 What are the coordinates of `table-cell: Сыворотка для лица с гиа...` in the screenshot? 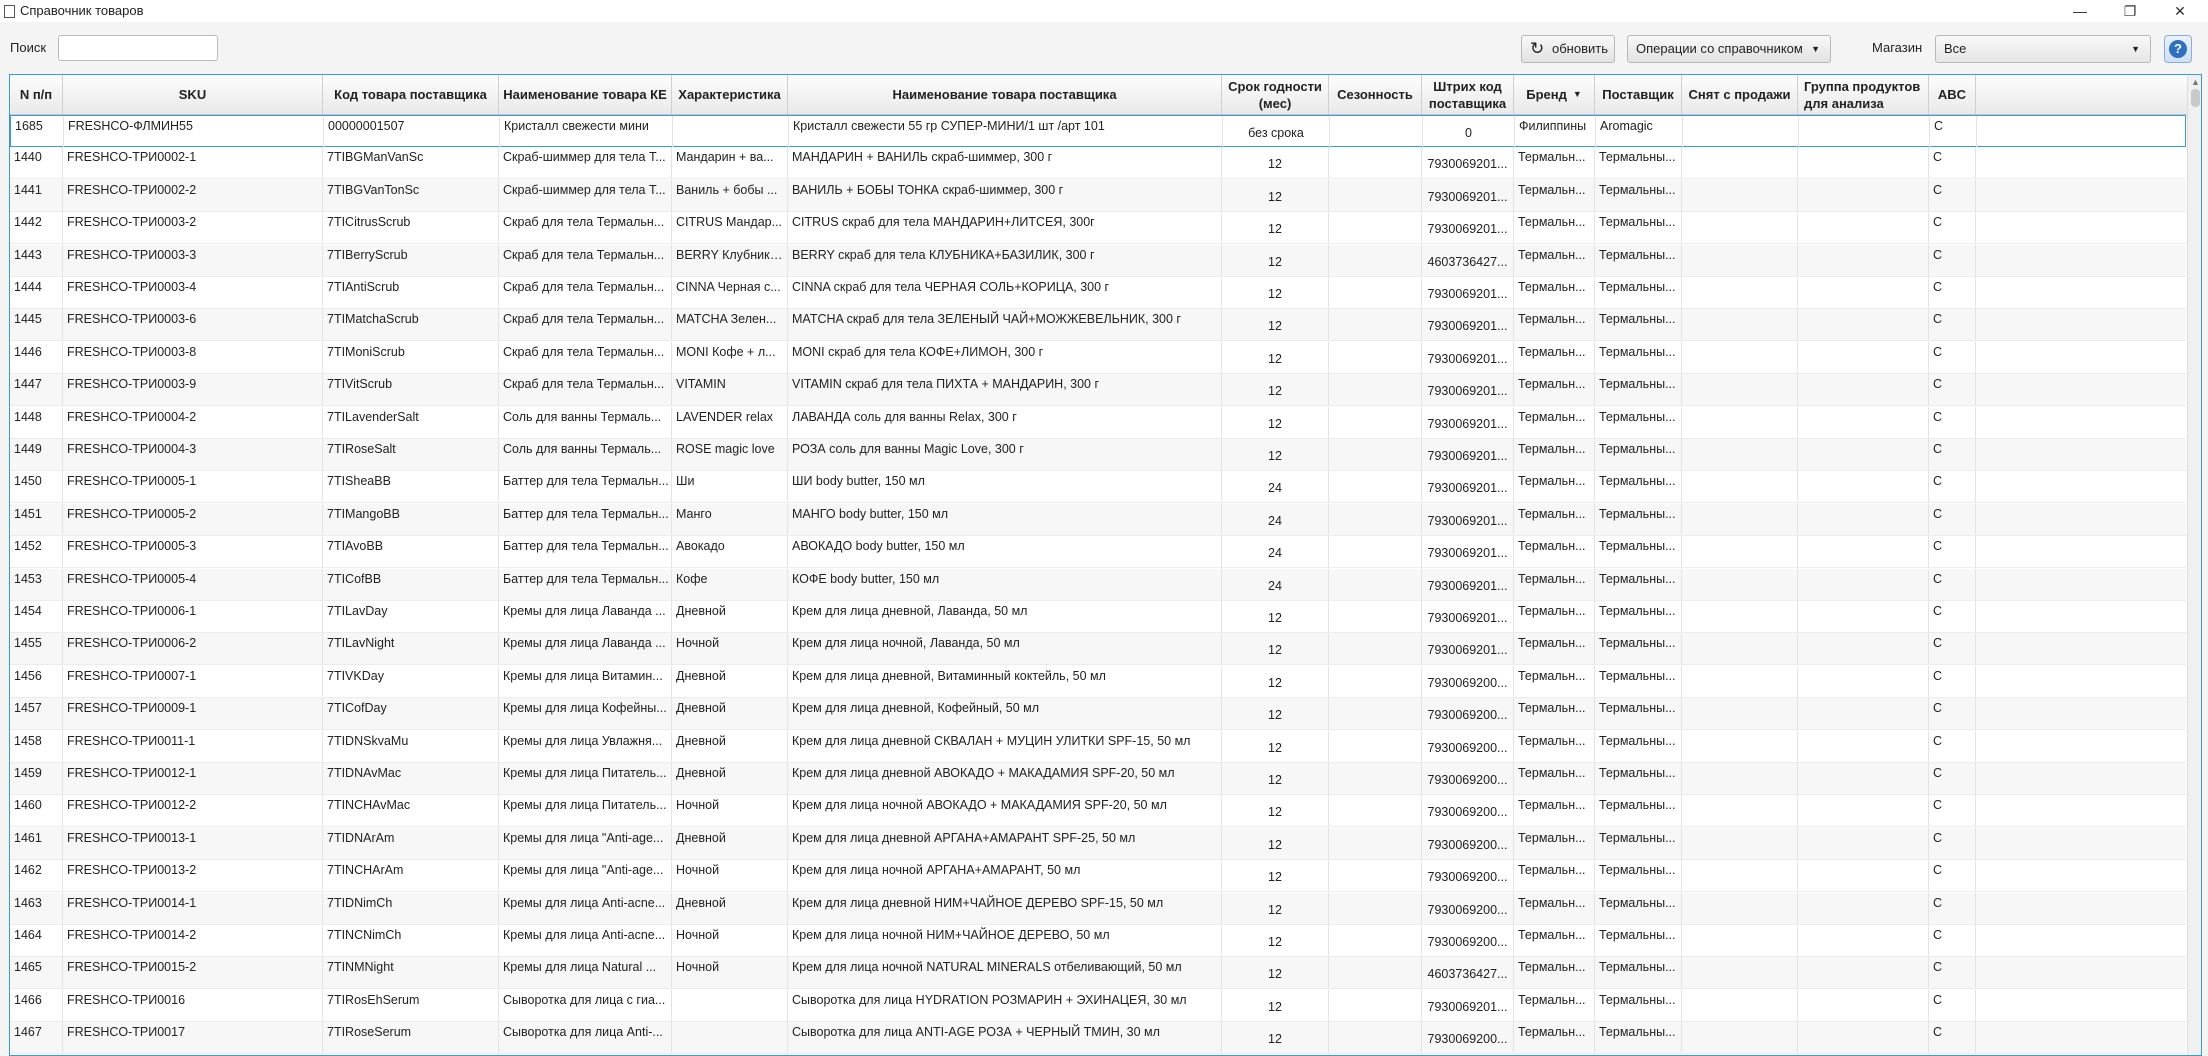 It's located at (585, 1005).